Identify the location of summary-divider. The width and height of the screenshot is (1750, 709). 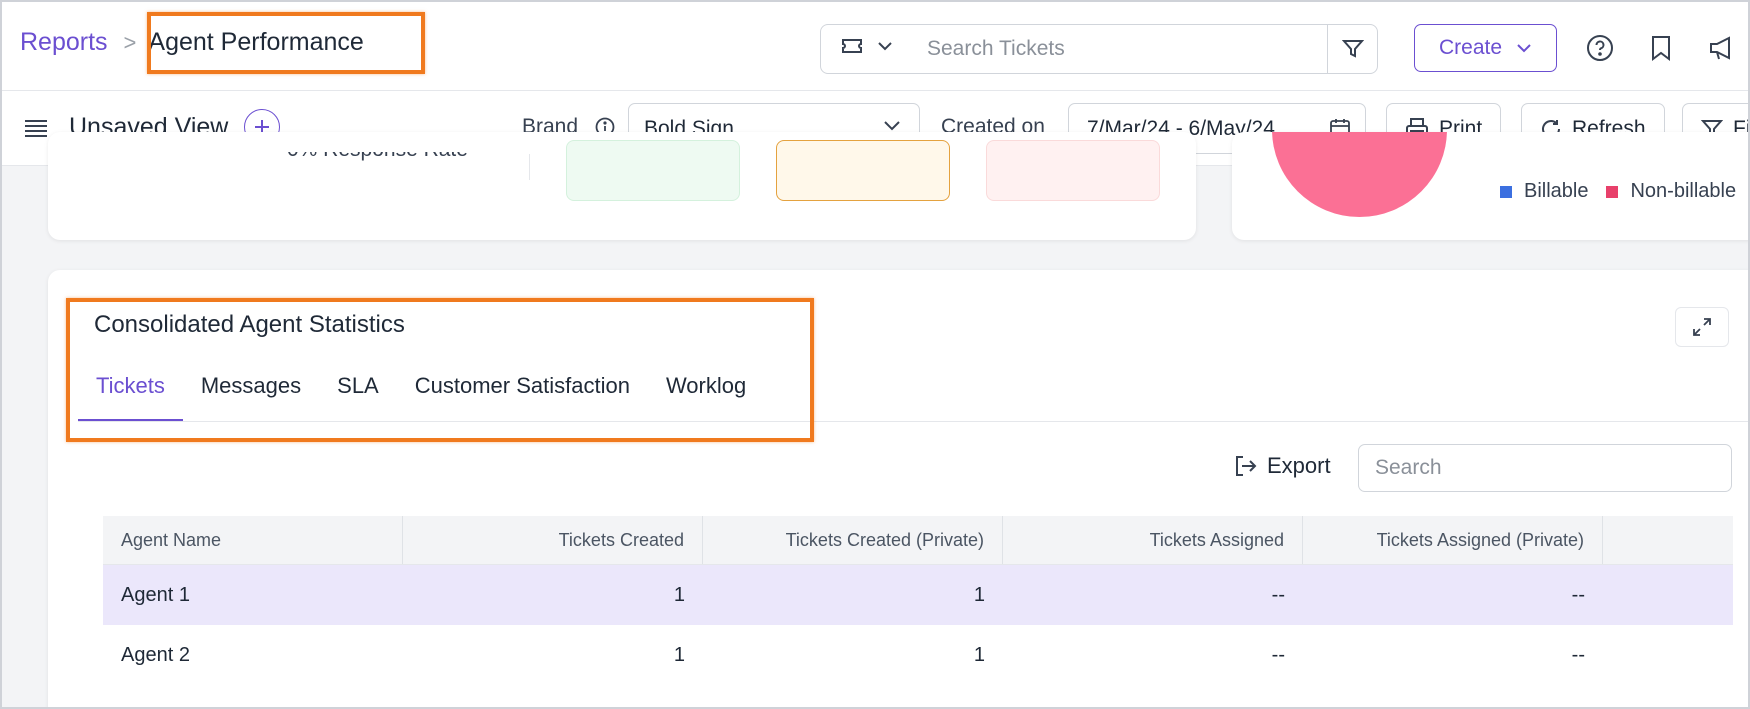
(529, 167).